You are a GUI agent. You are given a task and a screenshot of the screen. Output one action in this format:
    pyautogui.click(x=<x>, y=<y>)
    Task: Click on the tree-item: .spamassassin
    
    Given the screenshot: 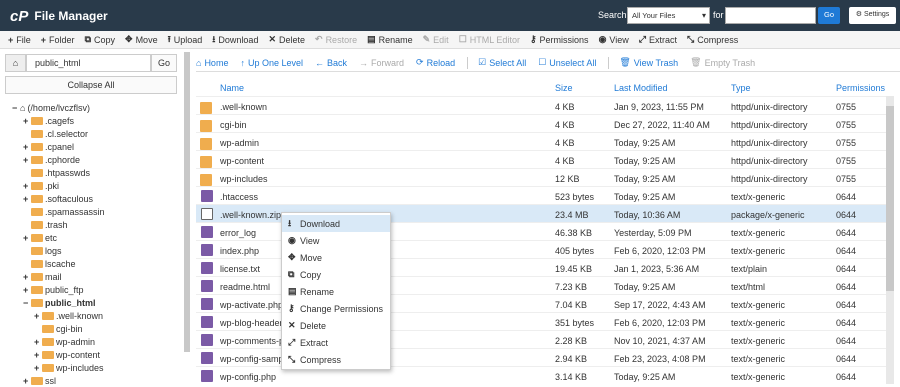 What is the action you would take?
    pyautogui.click(x=64, y=211)
    